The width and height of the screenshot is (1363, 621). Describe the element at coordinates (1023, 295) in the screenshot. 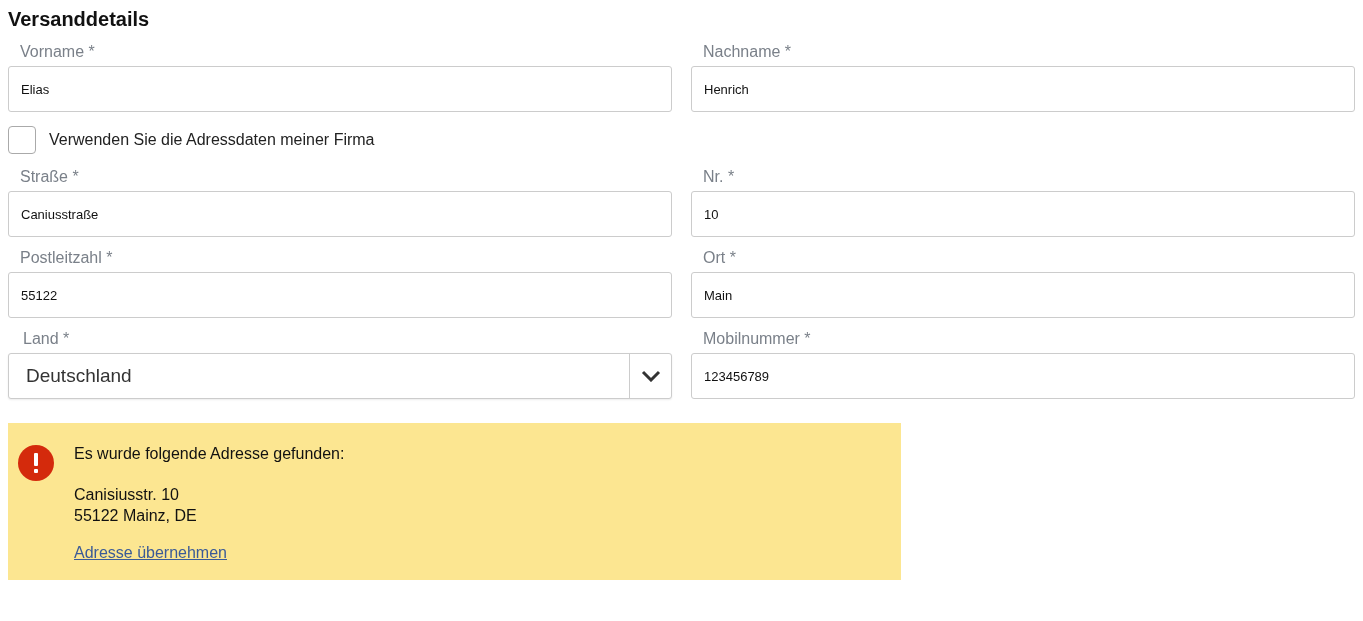

I see `input-field: Main` at that location.